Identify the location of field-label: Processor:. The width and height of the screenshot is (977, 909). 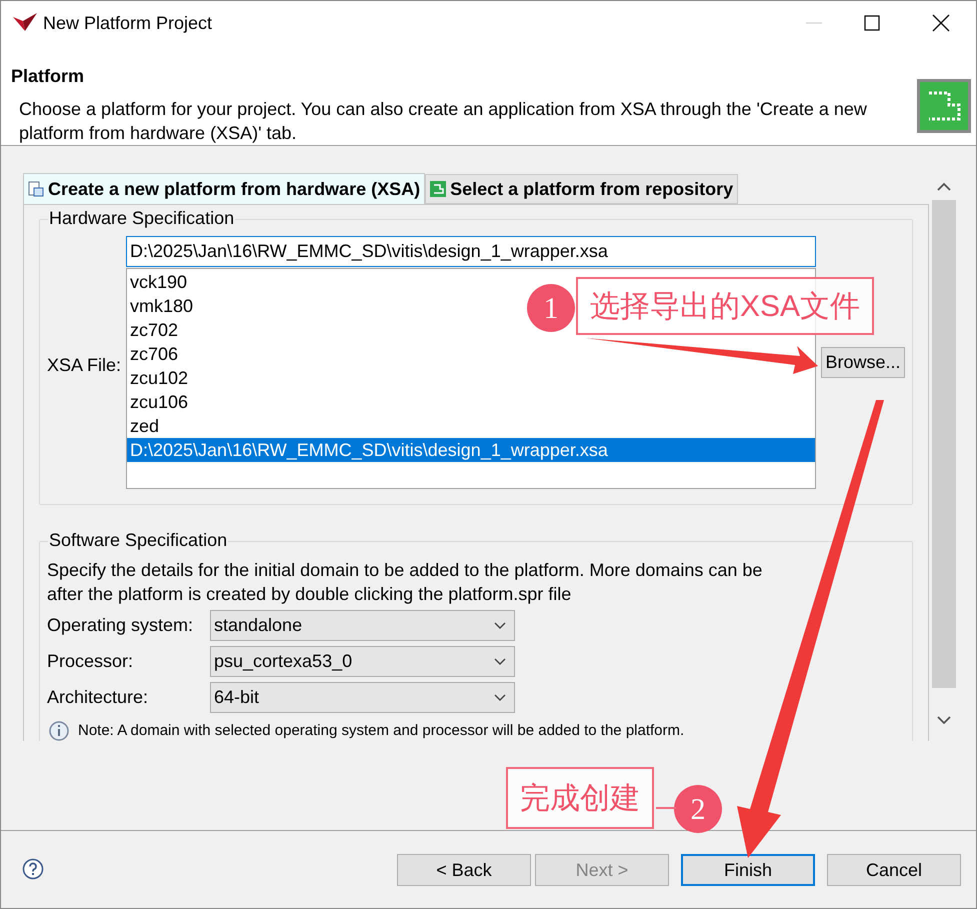
(90, 661).